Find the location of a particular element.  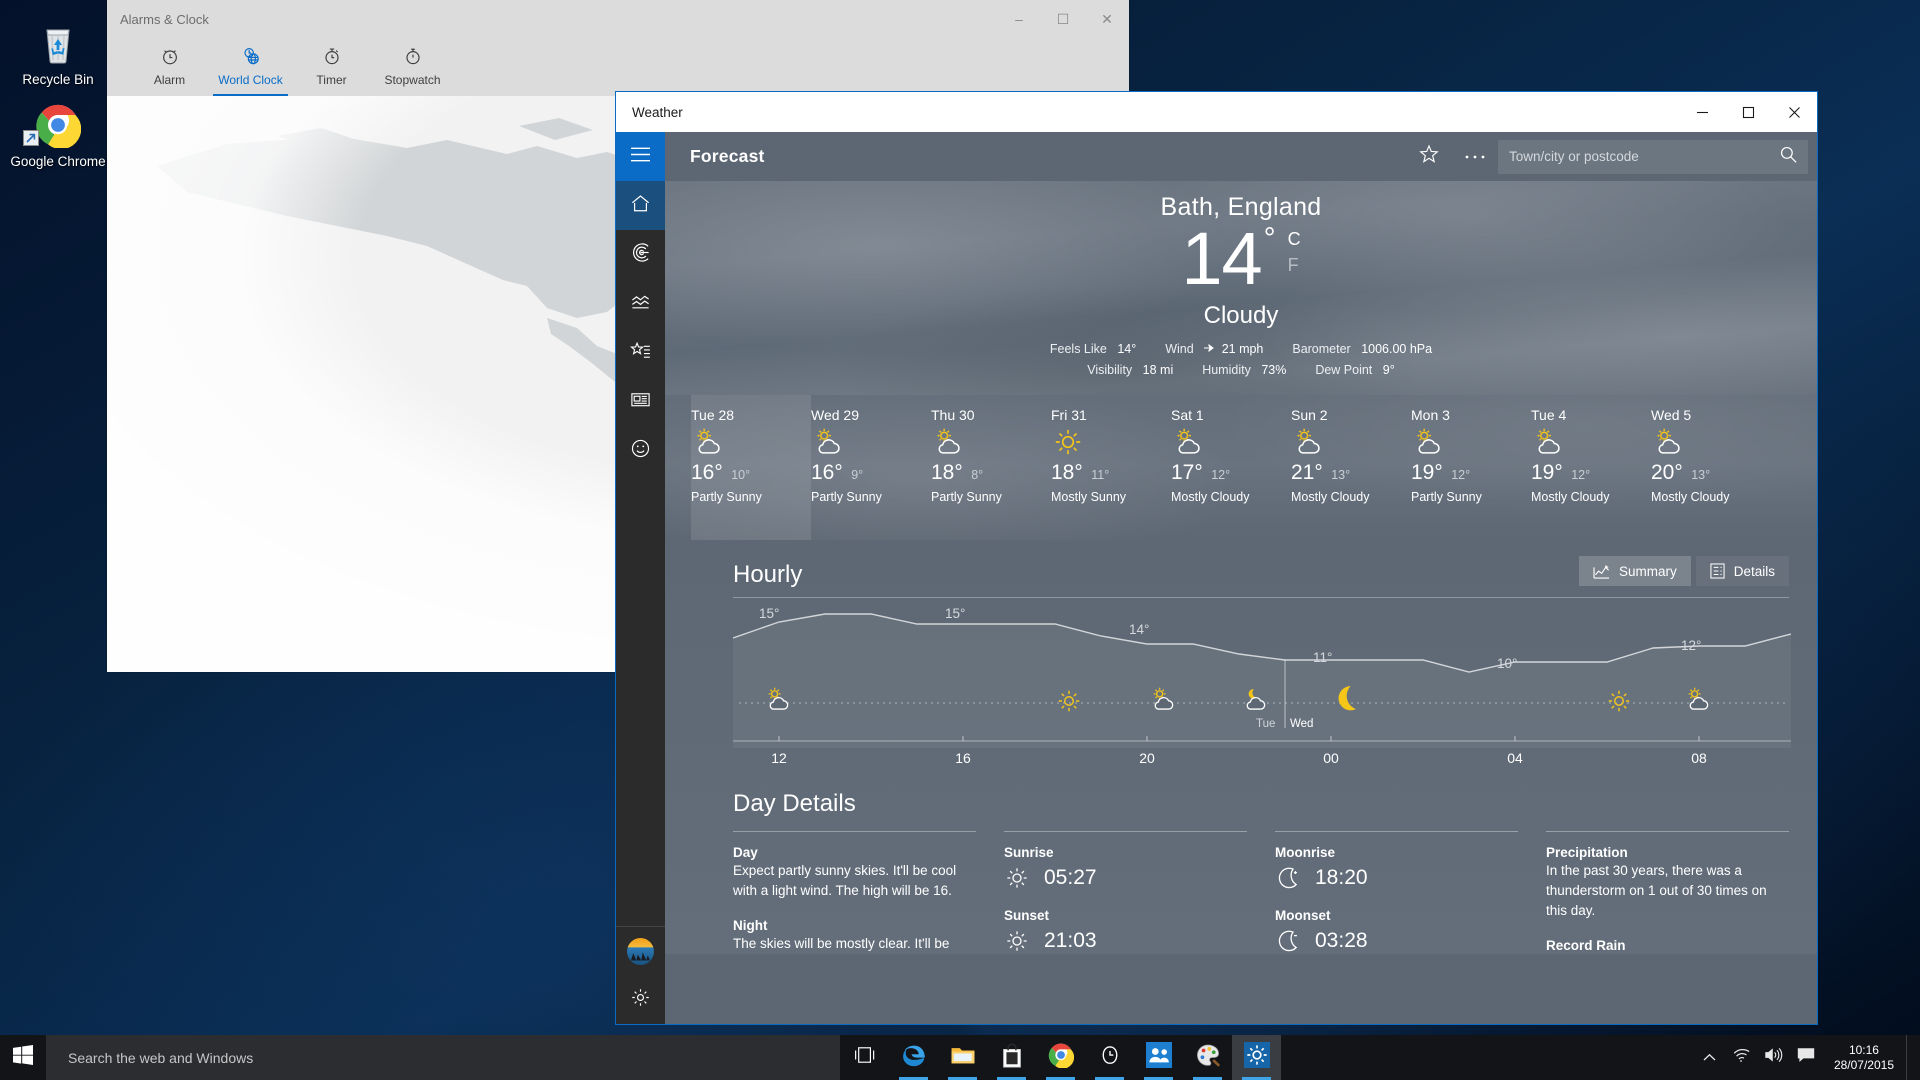

details-tab: Details is located at coordinates (1742, 571).